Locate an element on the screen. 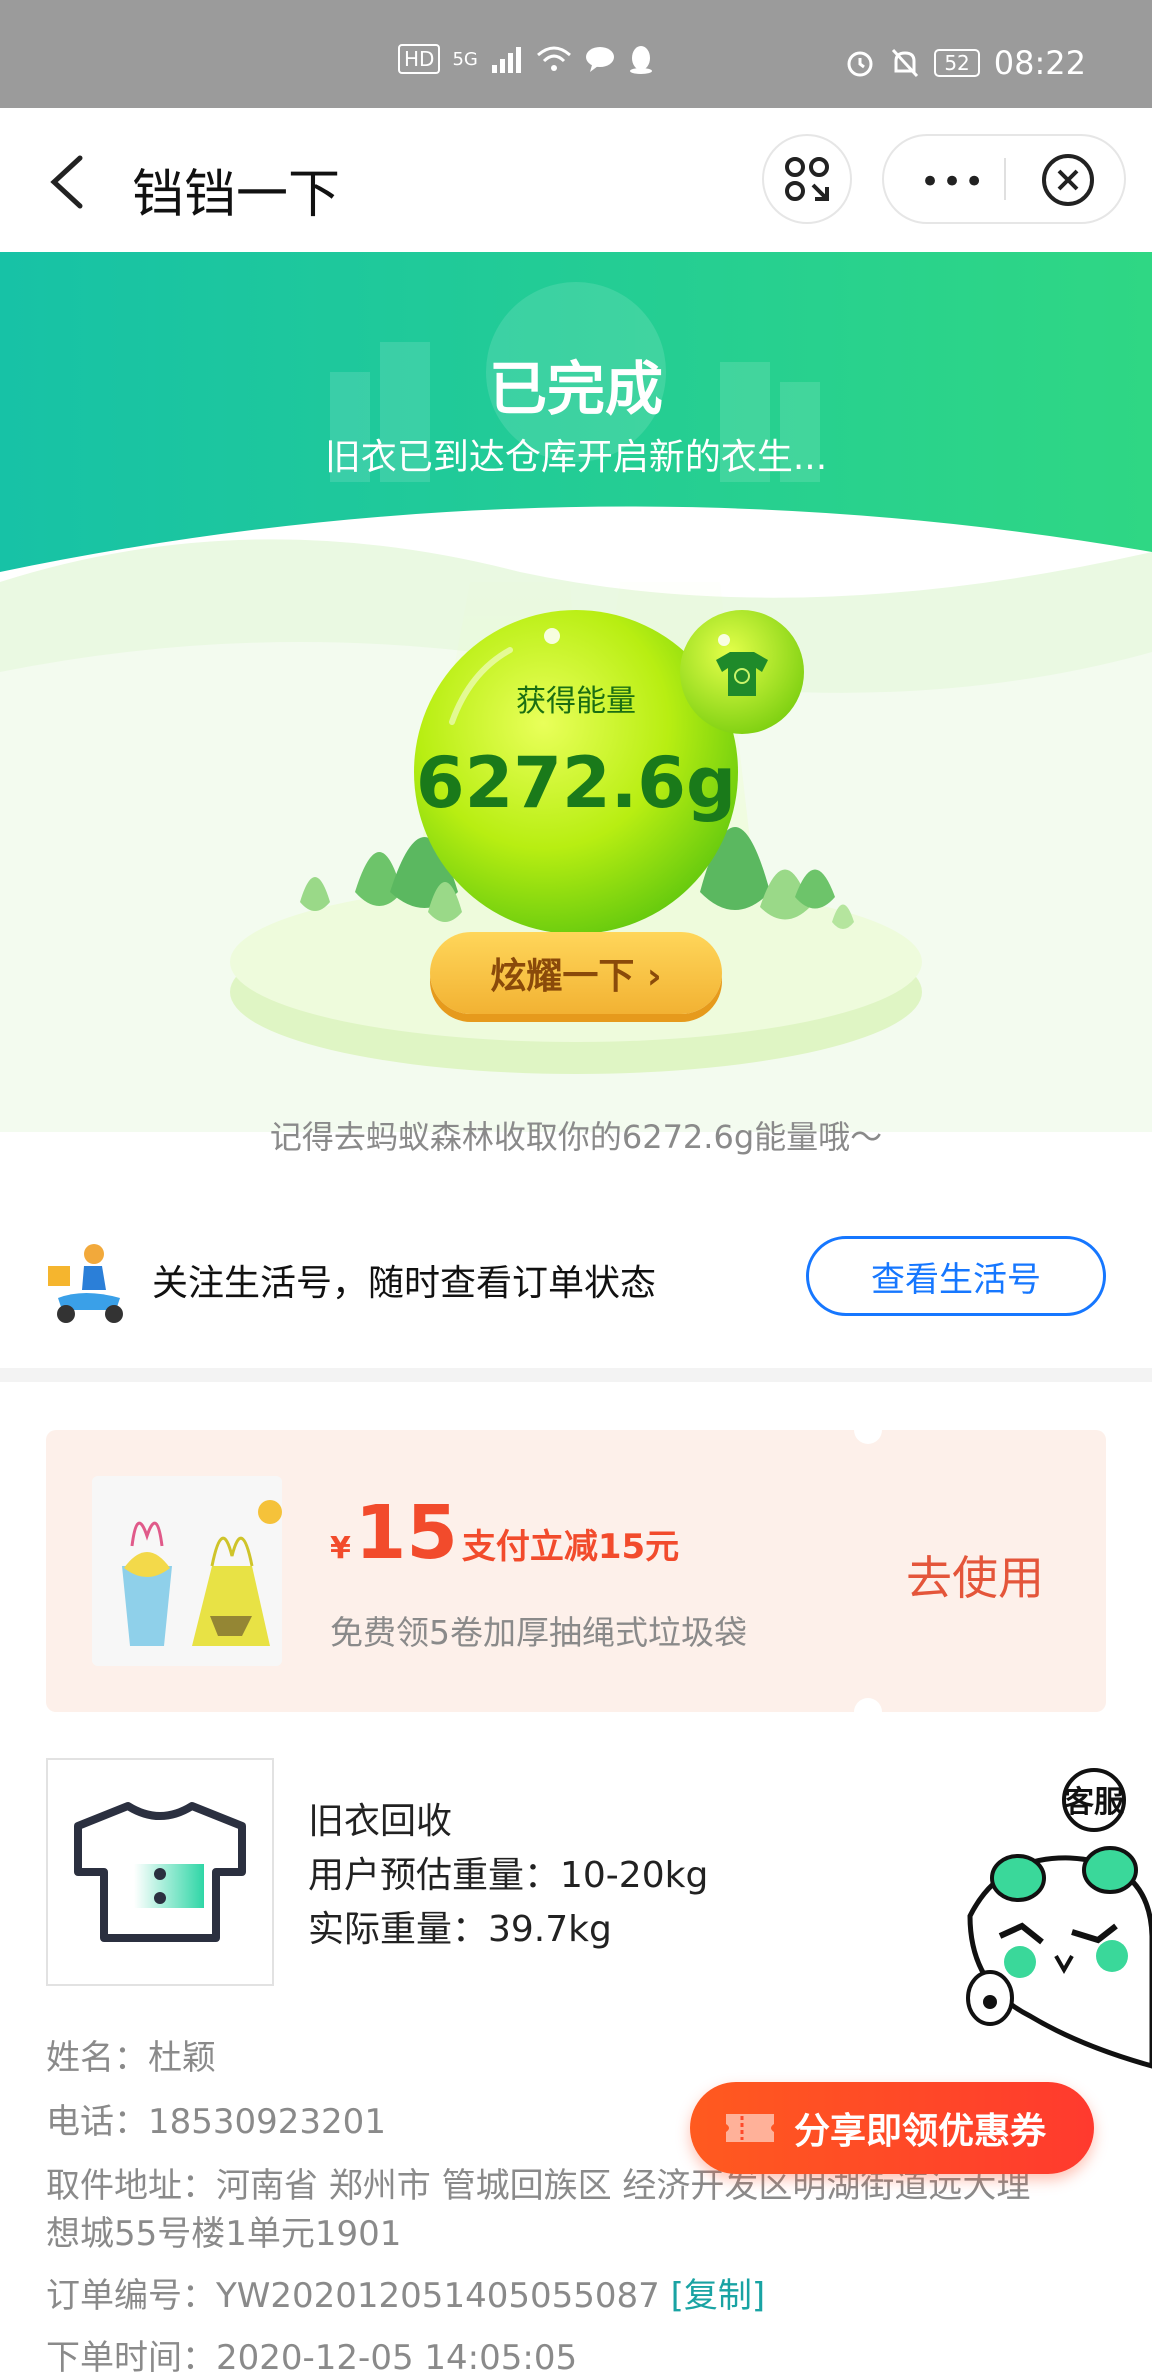 This screenshot has height=2376, width=1152. page-title: 铛铛一下 is located at coordinates (236, 195).